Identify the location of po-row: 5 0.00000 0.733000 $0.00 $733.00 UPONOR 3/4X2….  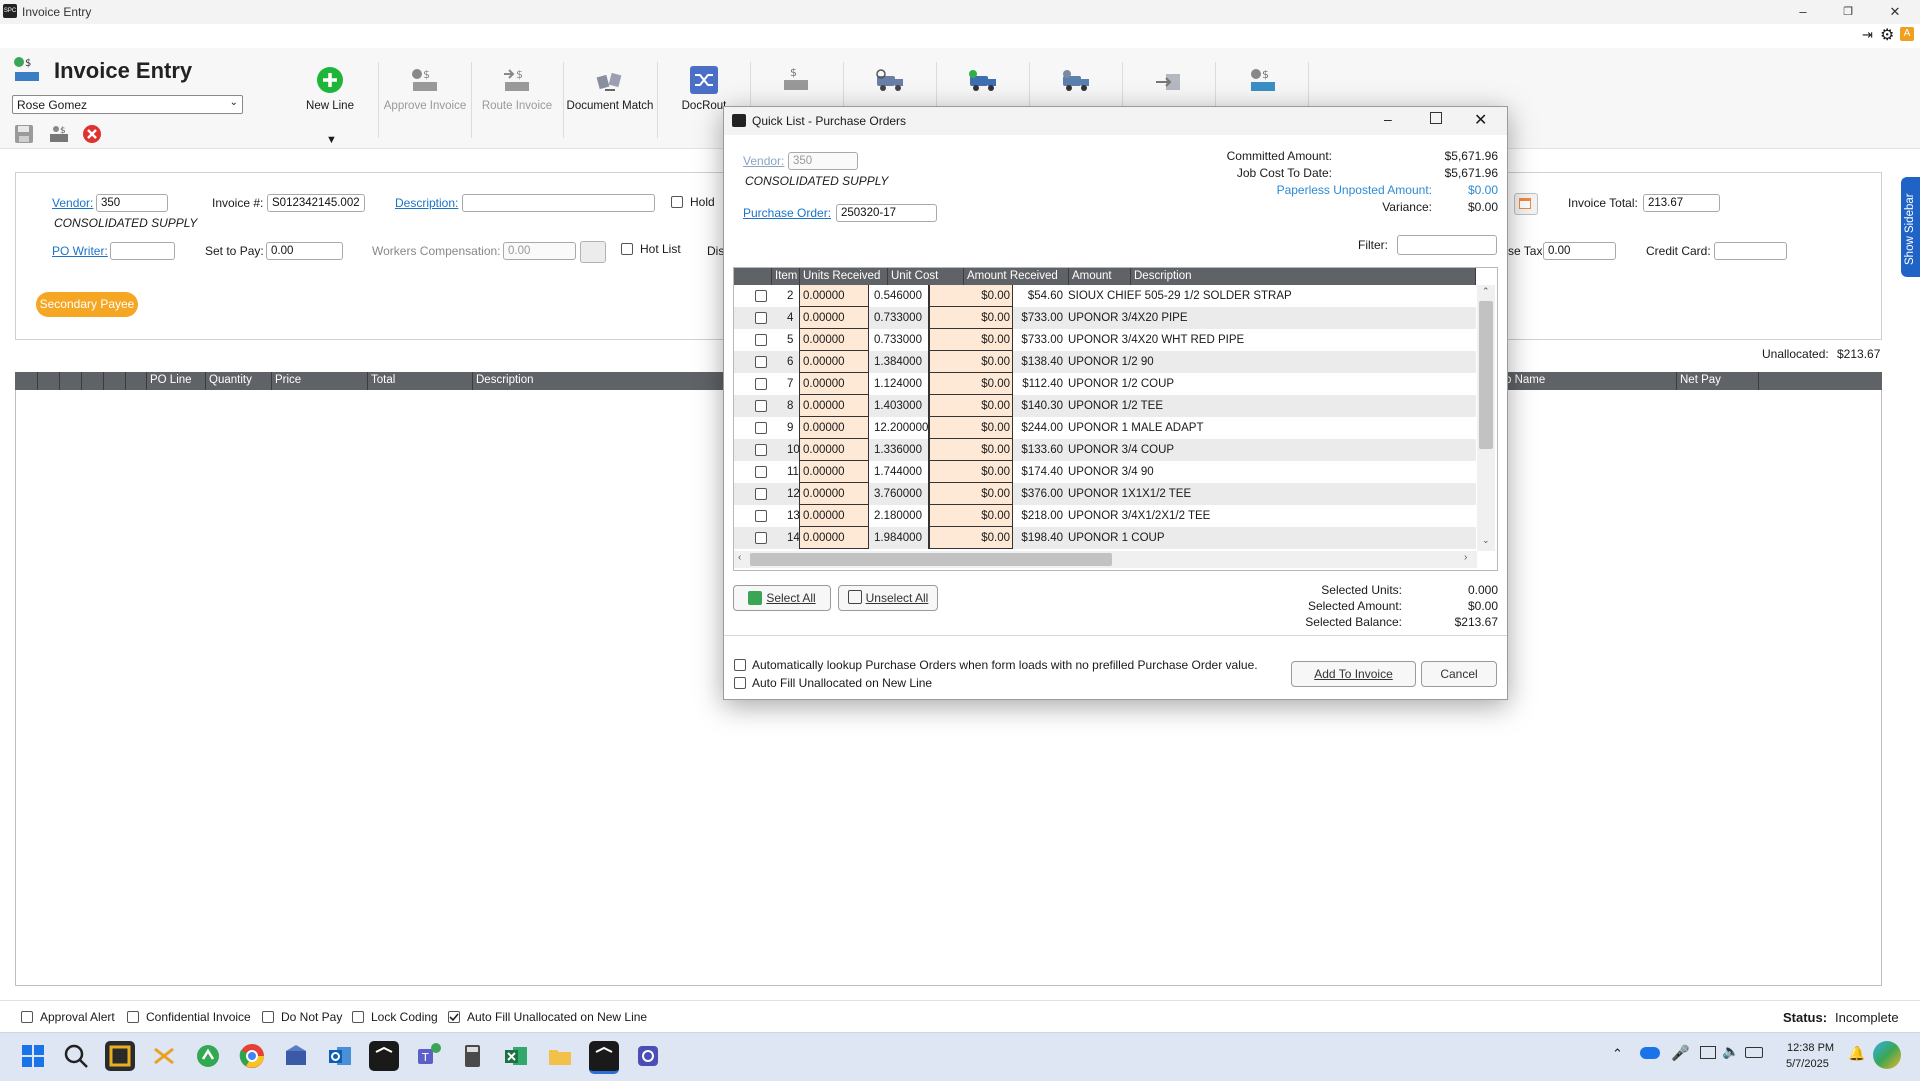
(1105, 340).